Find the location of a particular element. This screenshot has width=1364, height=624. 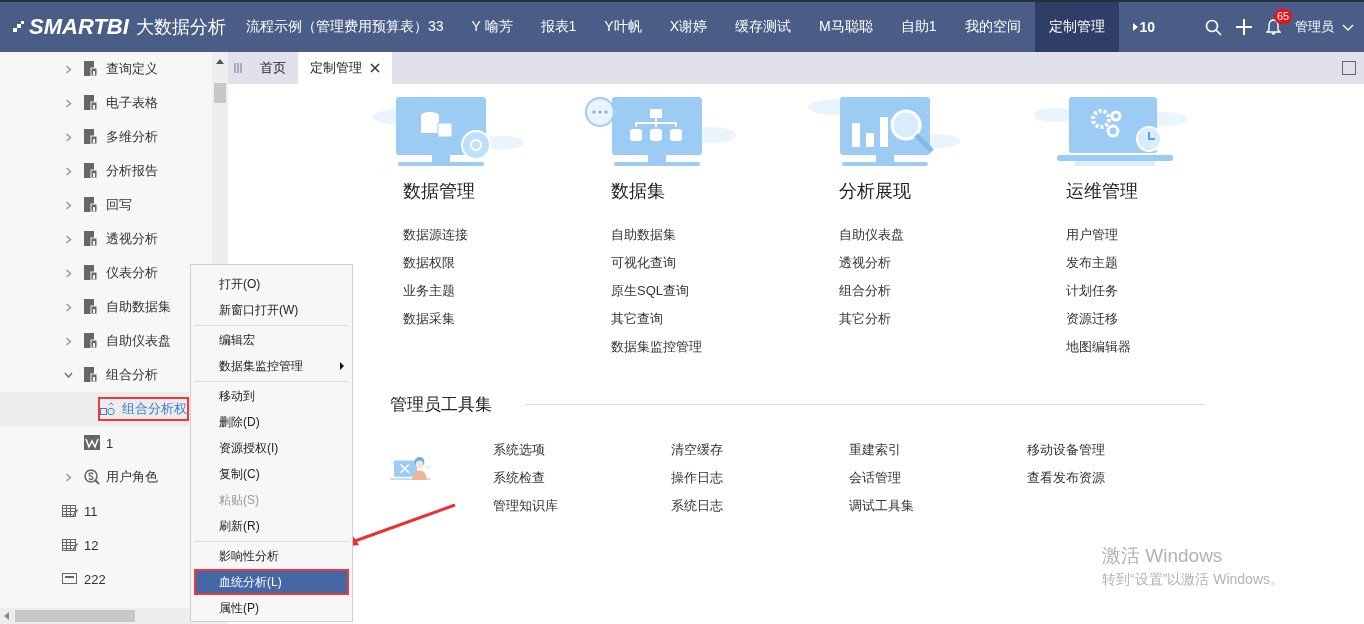

menu-item: 刷新(R) is located at coordinates (271, 526).